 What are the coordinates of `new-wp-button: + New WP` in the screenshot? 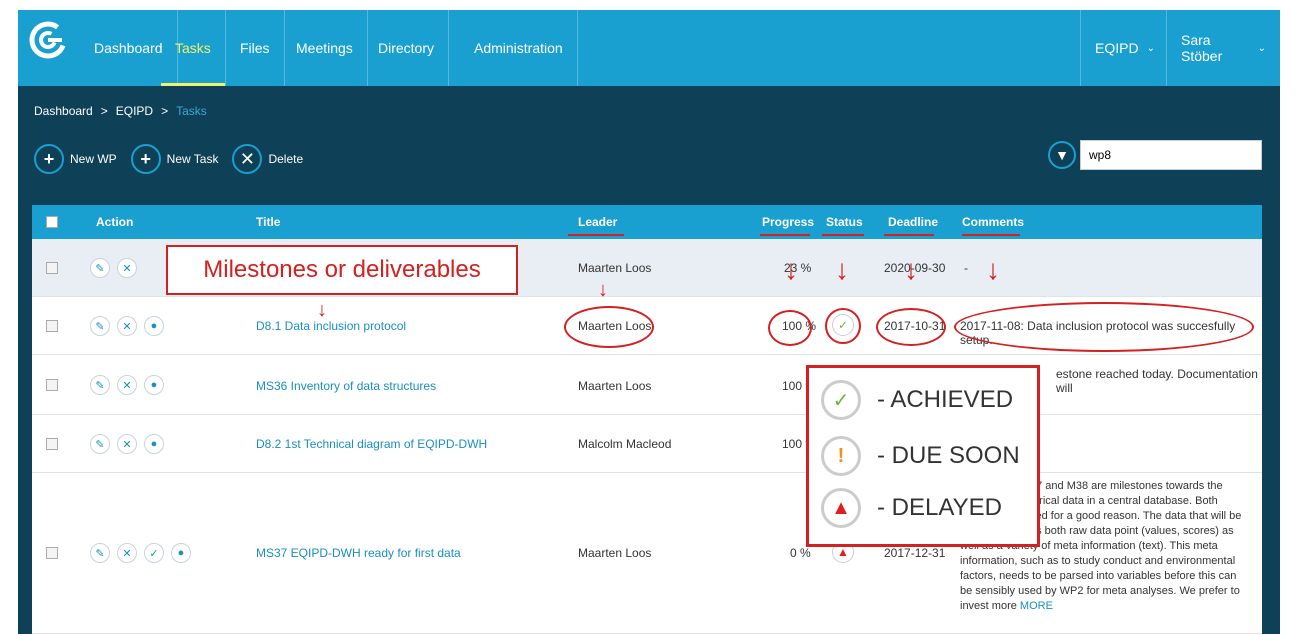 It's located at (75, 159).